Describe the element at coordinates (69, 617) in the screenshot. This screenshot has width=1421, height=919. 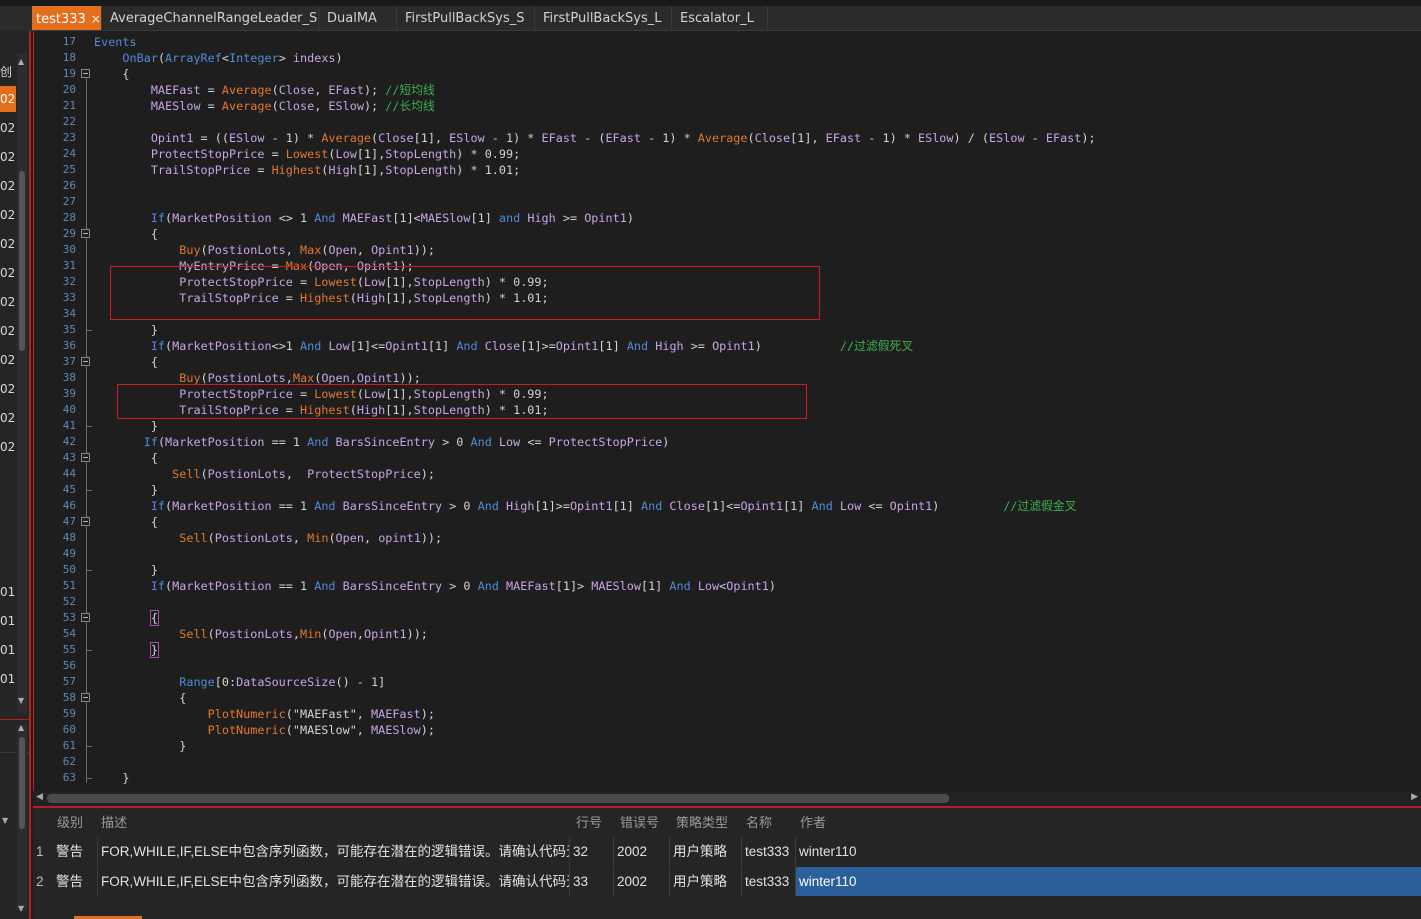
I see `line-number: 53` at that location.